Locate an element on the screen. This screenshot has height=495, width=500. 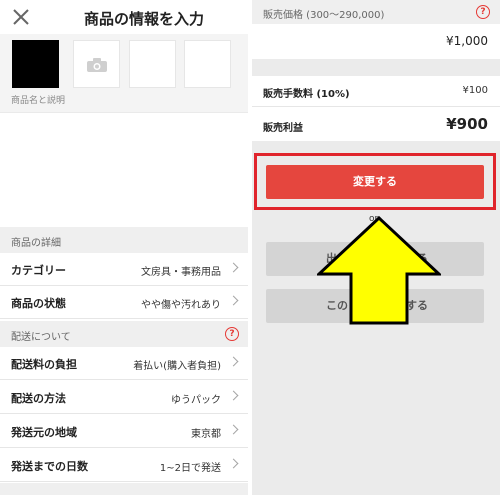
fee-row: 販売手数料 (10%) ¥100 is located at coordinates (376, 91).